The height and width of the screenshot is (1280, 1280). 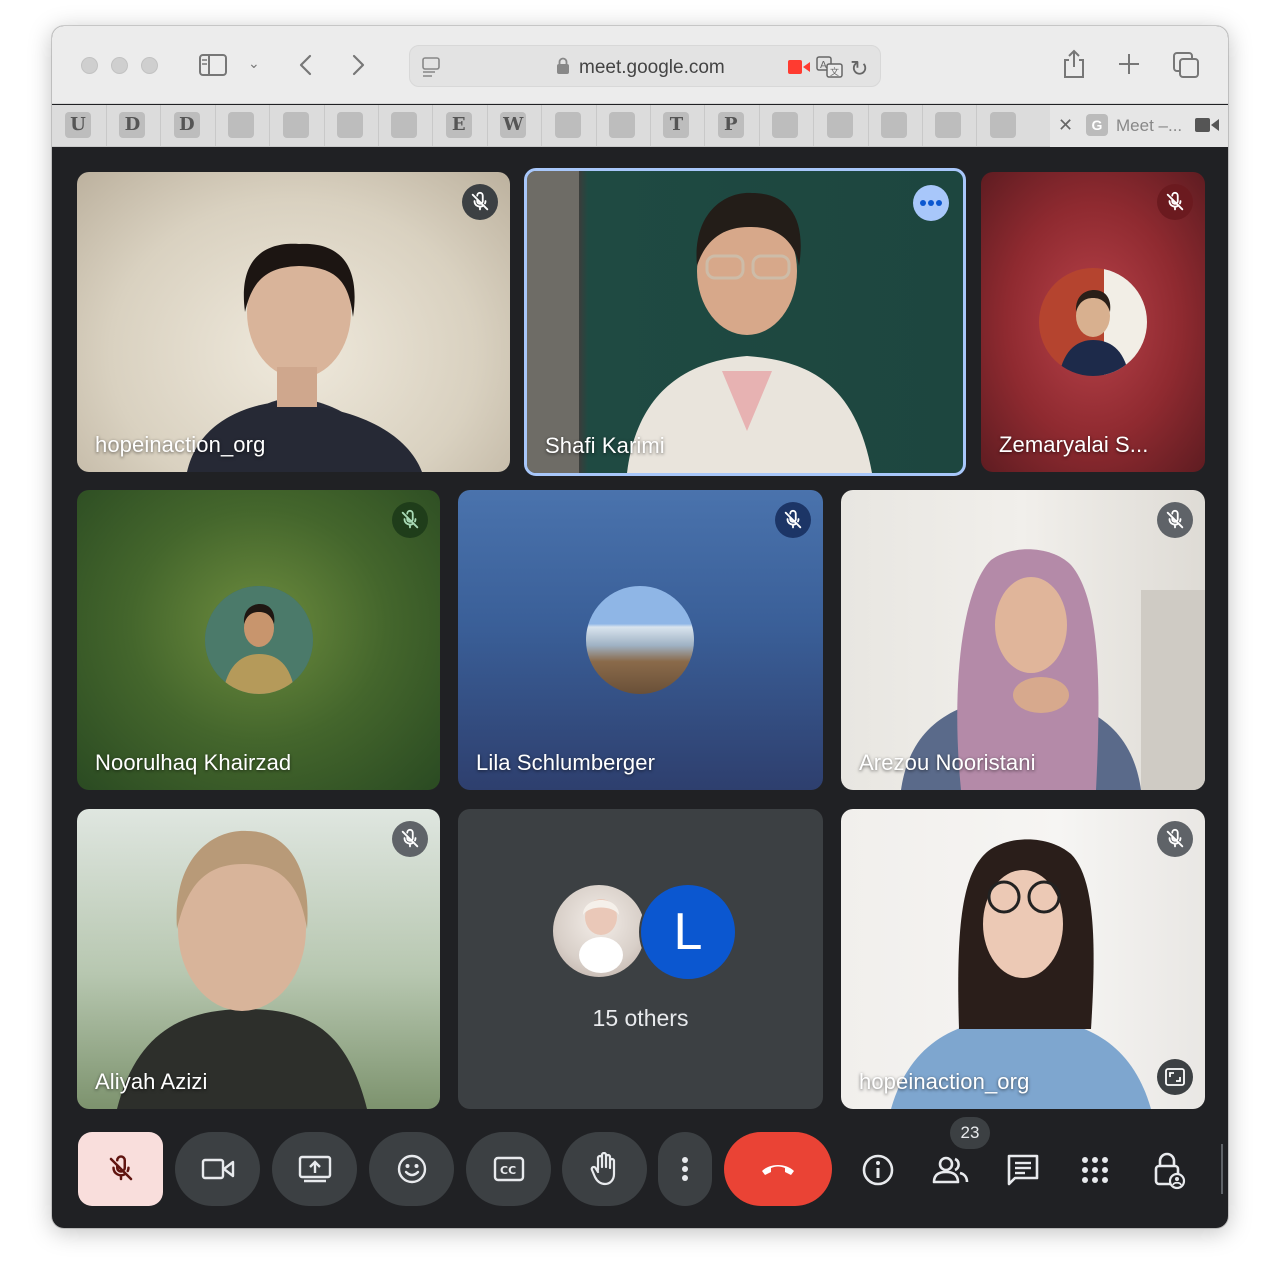 I want to click on close-tab-icon: ✕, so click(x=1065, y=125).